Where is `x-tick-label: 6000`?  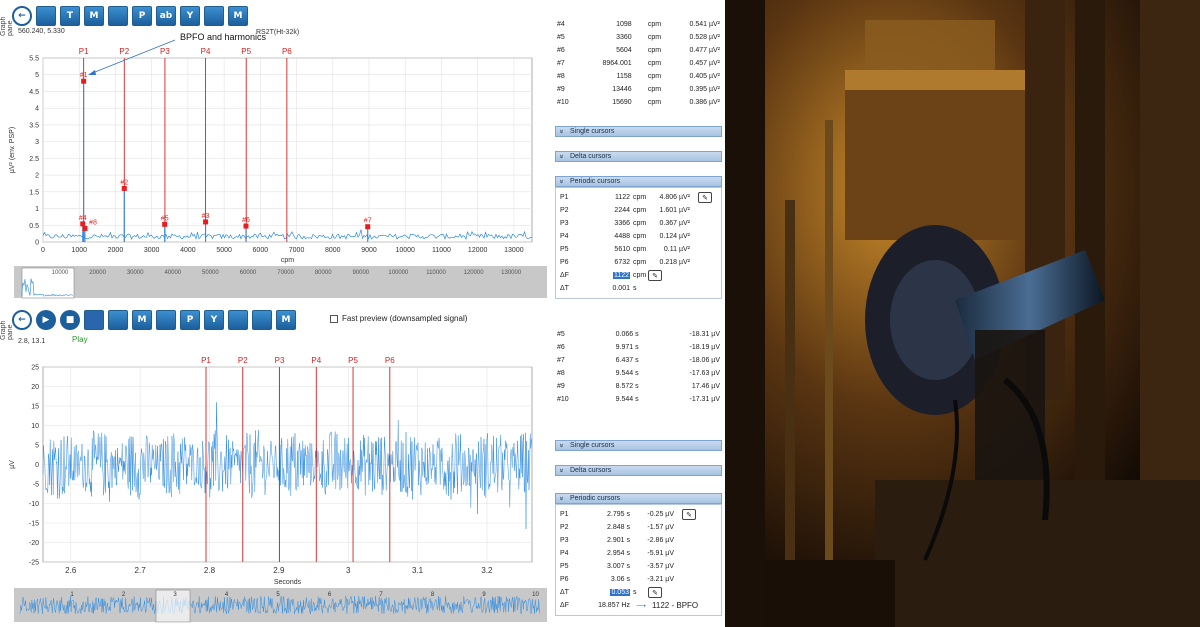 x-tick-label: 6000 is located at coordinates (261, 250).